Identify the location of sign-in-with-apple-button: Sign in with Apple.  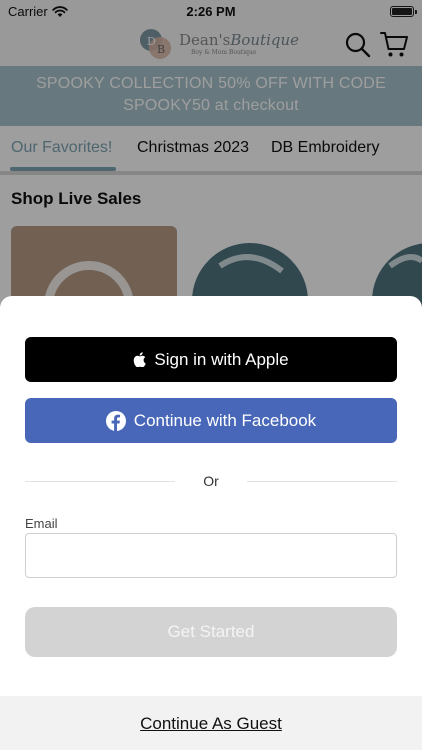
(211, 359).